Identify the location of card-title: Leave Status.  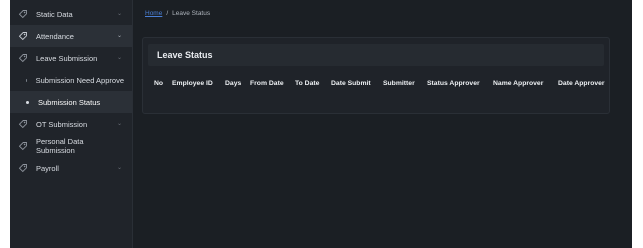
(376, 55).